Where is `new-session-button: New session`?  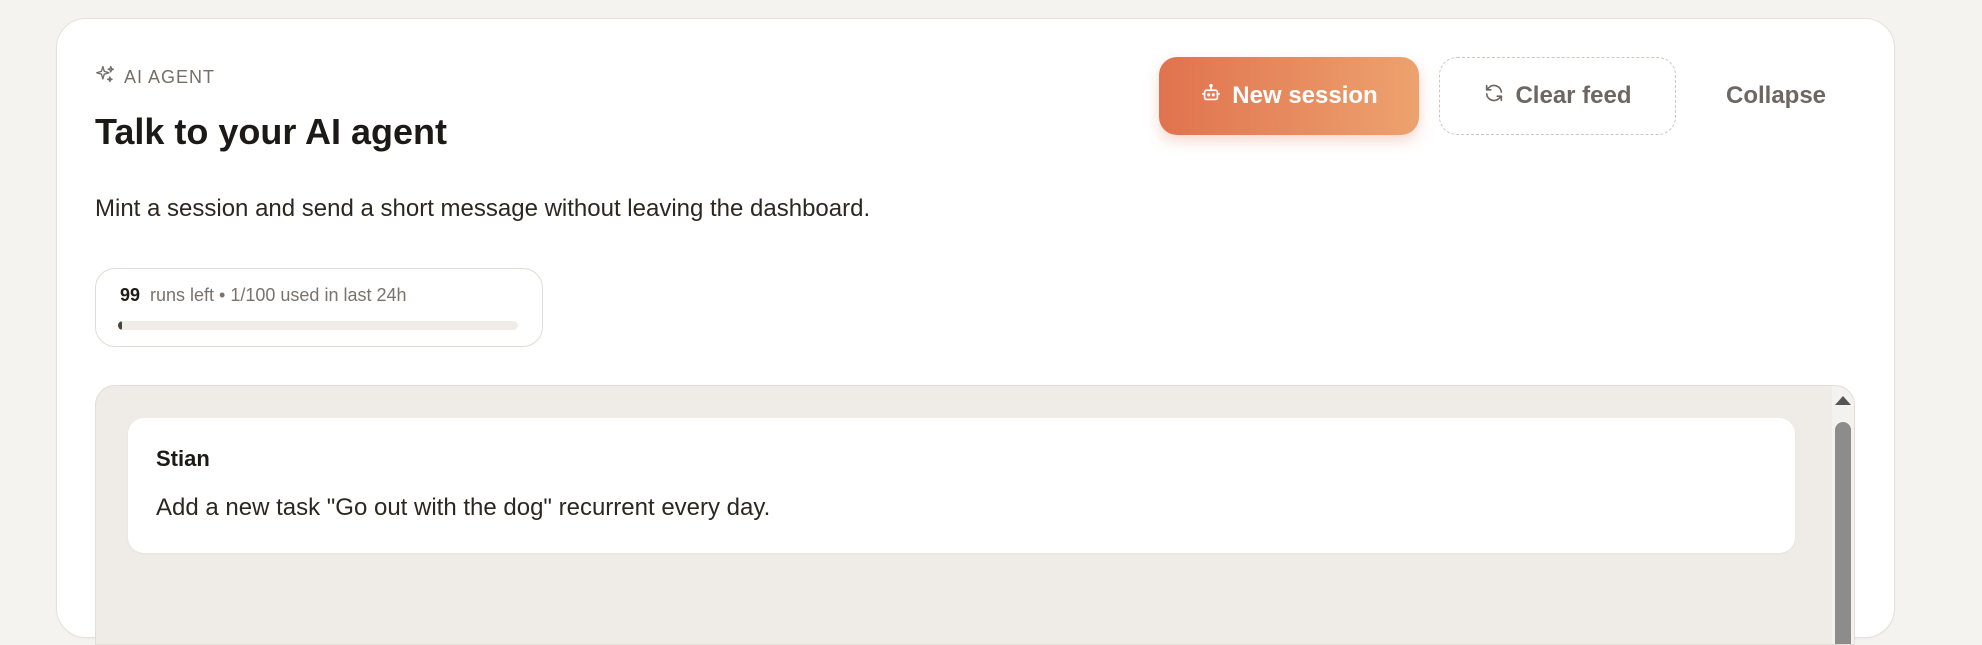 new-session-button: New session is located at coordinates (1289, 96).